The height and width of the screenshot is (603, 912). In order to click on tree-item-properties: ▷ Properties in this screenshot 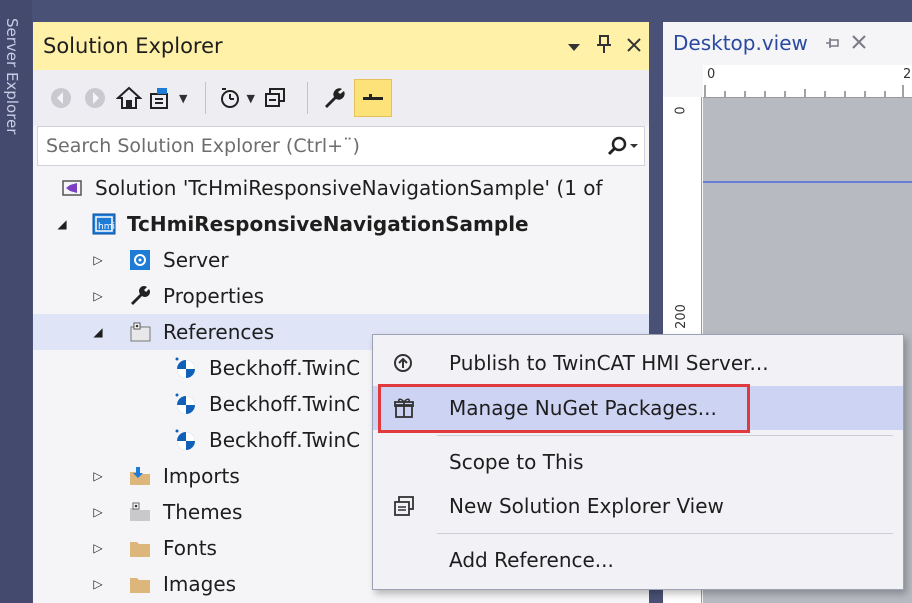, I will do `click(341, 296)`.